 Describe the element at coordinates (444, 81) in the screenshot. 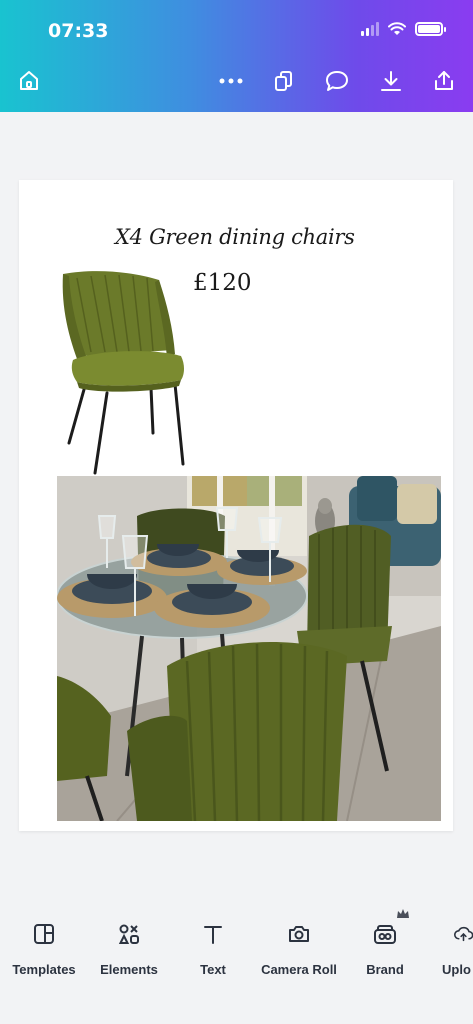

I see `share-icon` at that location.